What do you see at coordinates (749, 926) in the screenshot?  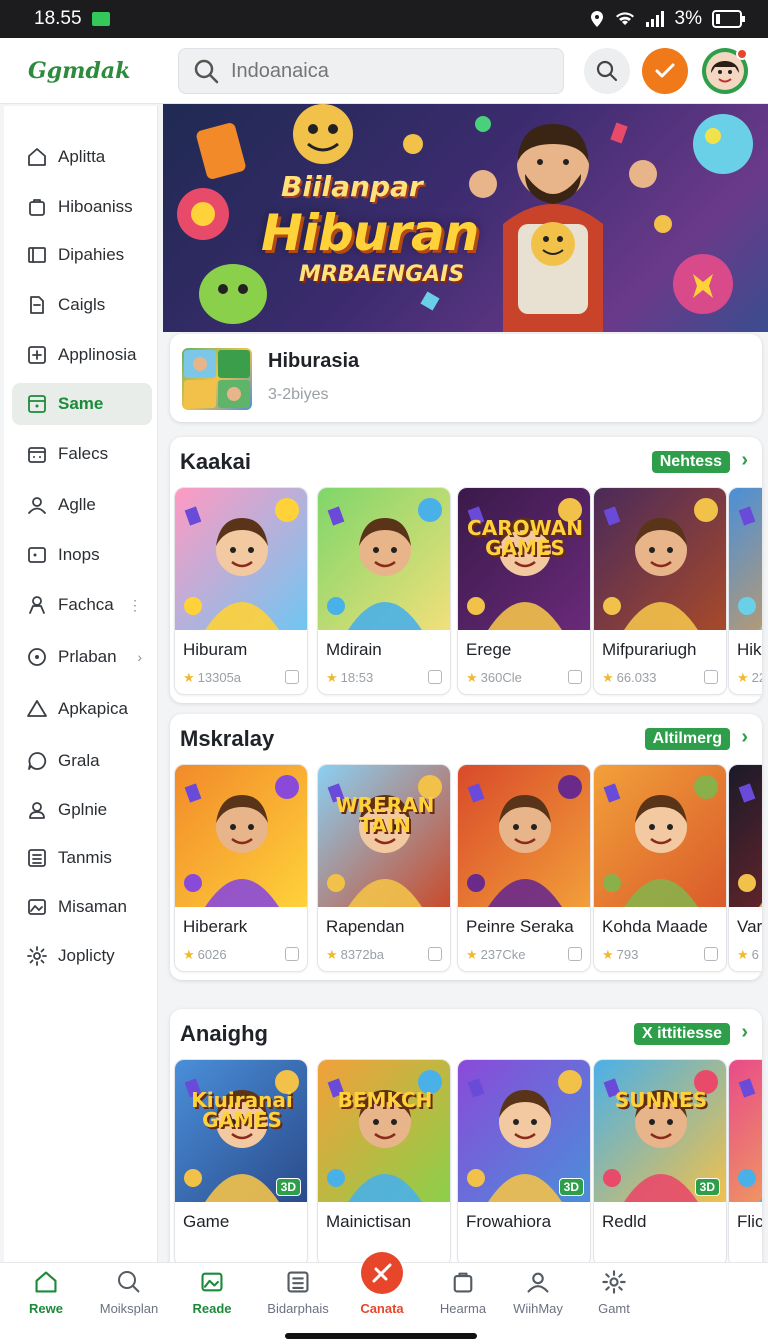 I see `game-title: Varc` at bounding box center [749, 926].